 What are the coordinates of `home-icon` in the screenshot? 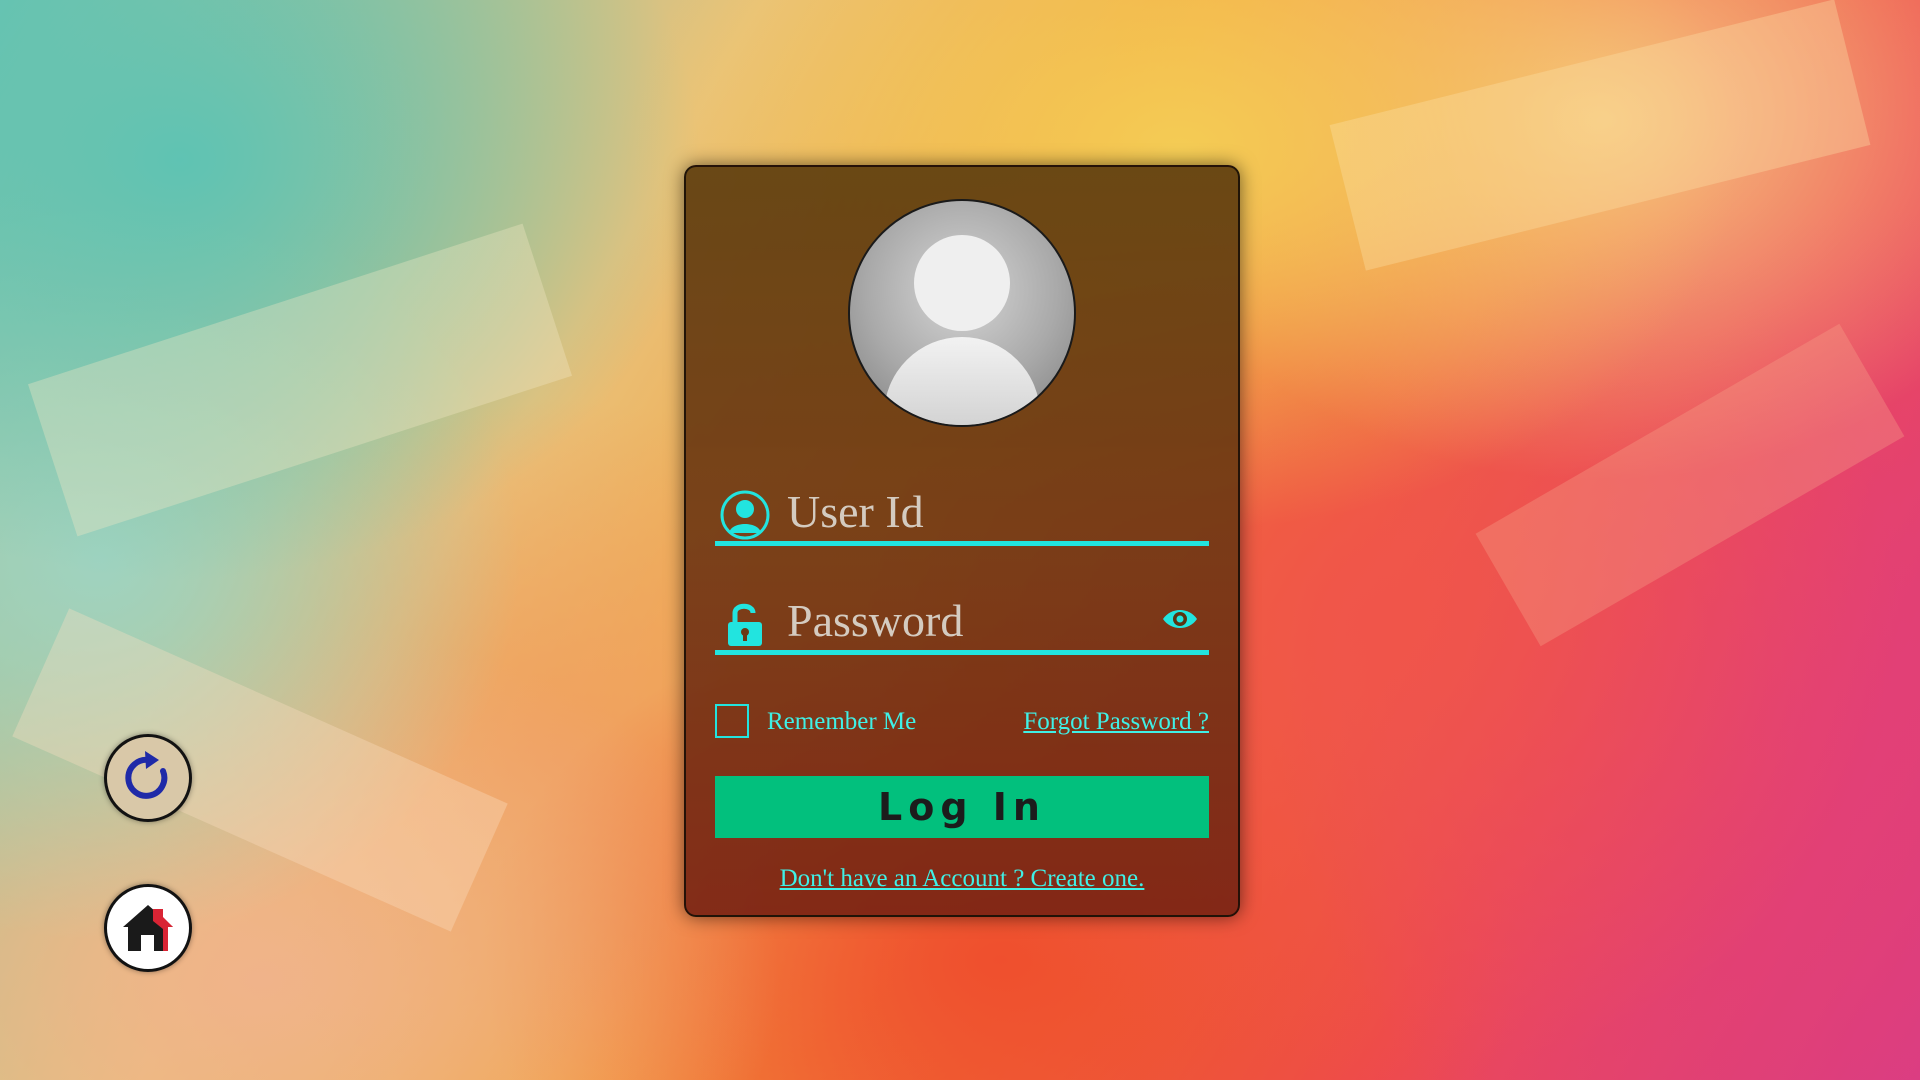 It's located at (148, 928).